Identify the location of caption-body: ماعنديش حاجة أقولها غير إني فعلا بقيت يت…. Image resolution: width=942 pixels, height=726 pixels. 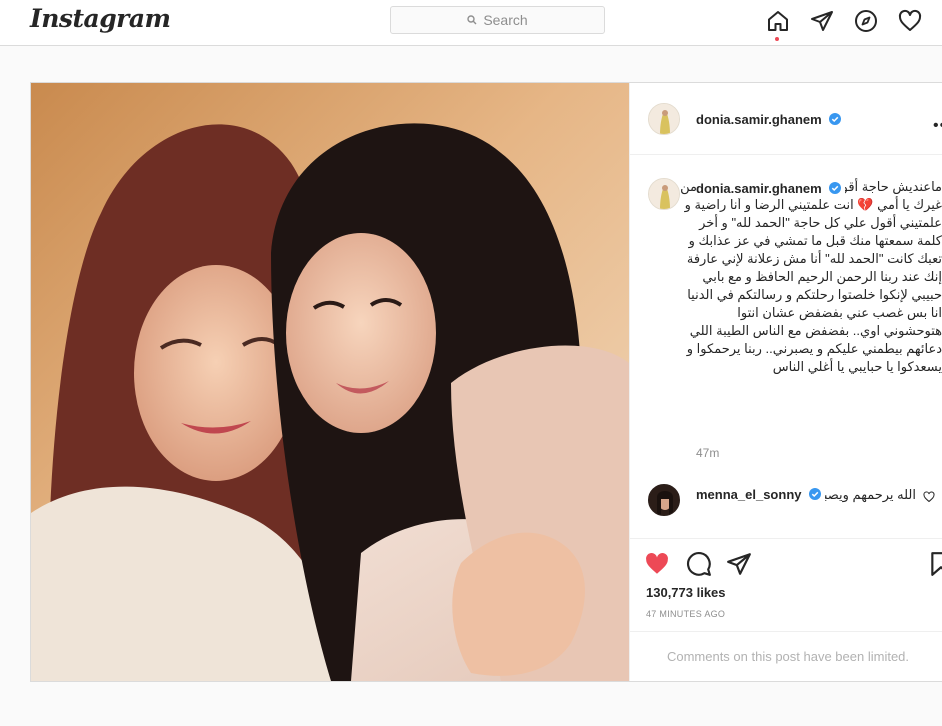
(811, 276).